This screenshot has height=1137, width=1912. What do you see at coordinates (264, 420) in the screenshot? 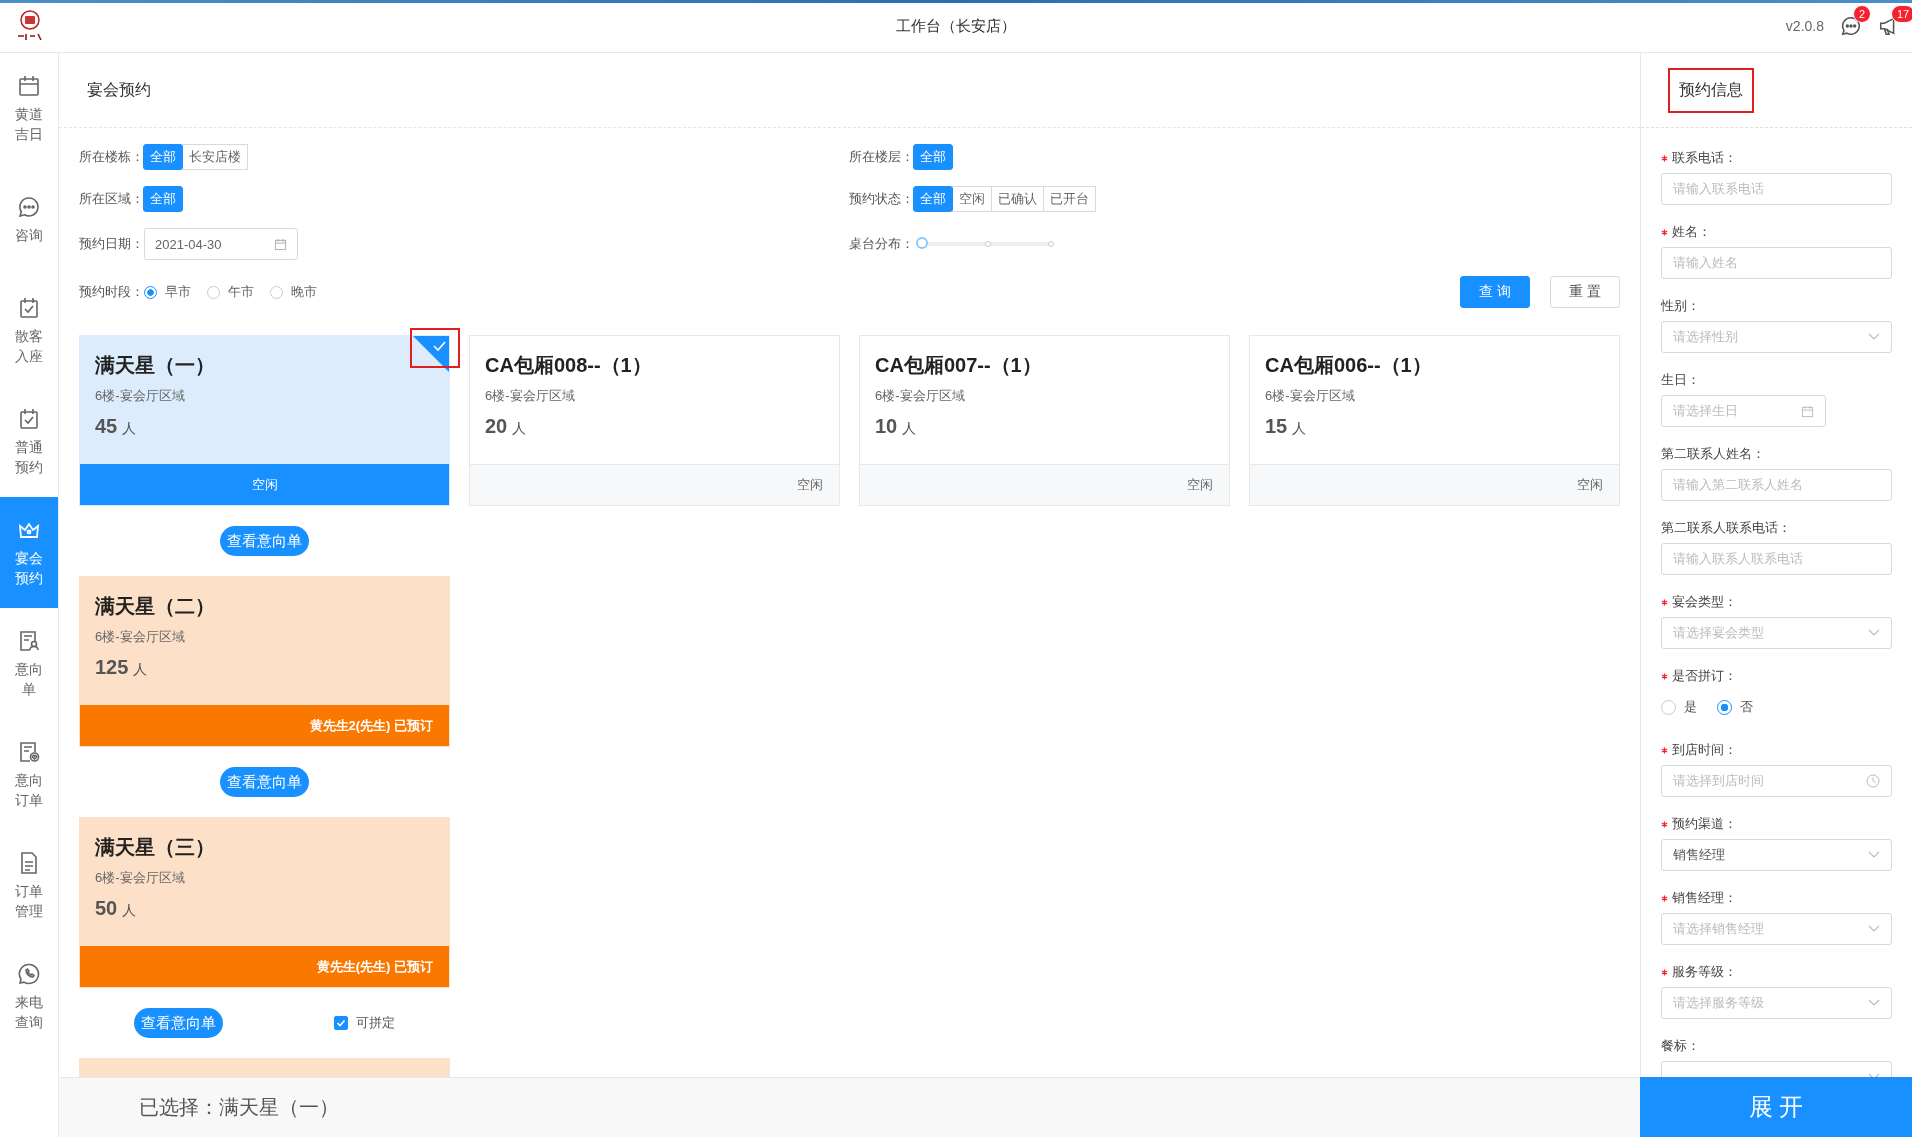
I see `room-card: 满天星（一） 6楼-宴会厅区域 45 人 空闲` at bounding box center [264, 420].